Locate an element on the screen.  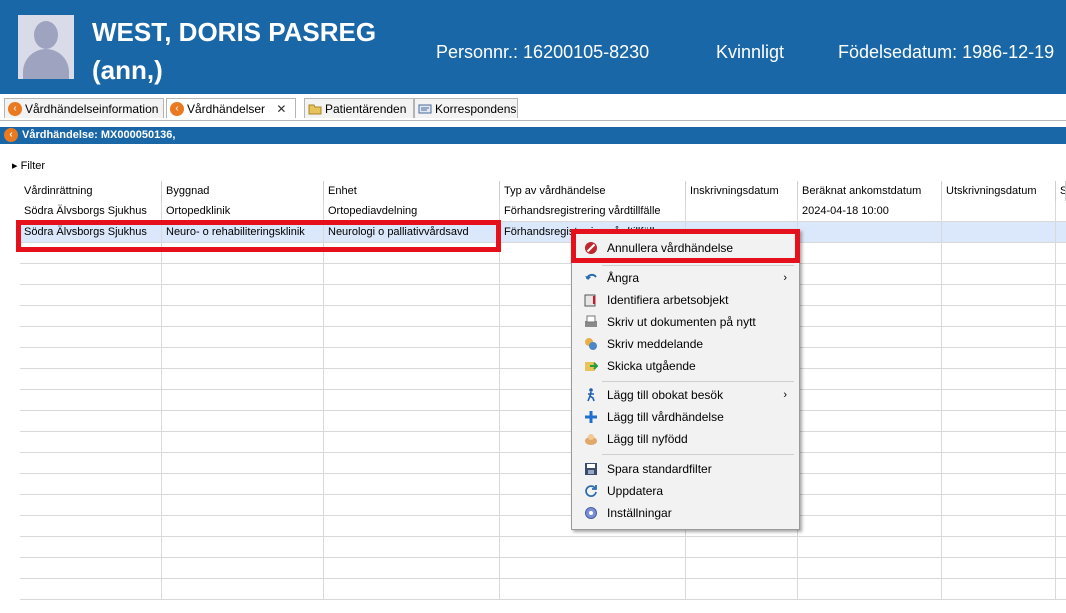
menu-item-uppdatera: Uppdatera is located at coordinates (685, 491).